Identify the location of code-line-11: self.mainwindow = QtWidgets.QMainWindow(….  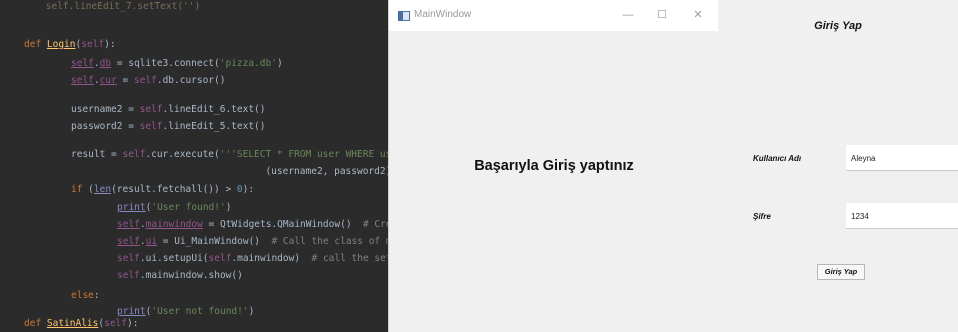
(252, 224).